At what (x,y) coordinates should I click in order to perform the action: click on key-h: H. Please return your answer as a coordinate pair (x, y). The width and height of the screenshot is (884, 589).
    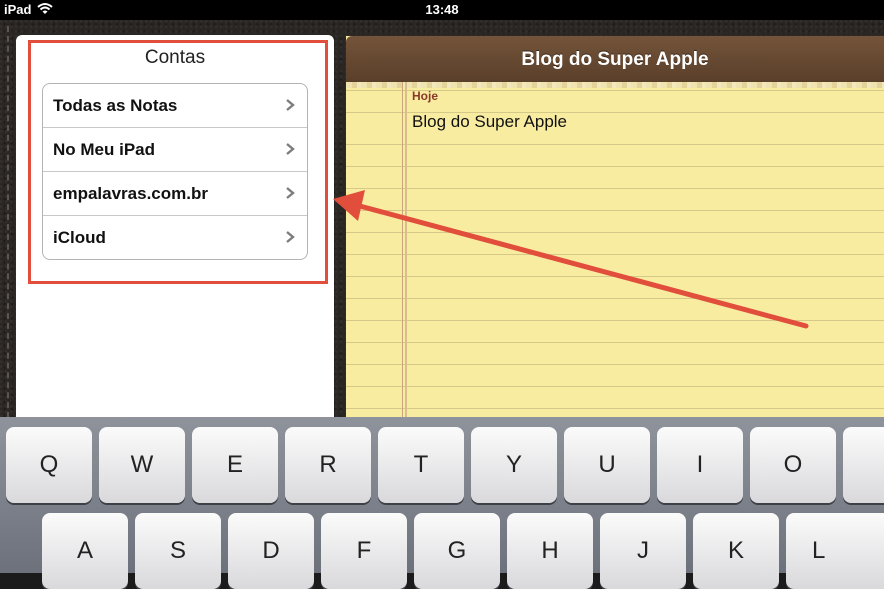
    Looking at the image, I should click on (550, 551).